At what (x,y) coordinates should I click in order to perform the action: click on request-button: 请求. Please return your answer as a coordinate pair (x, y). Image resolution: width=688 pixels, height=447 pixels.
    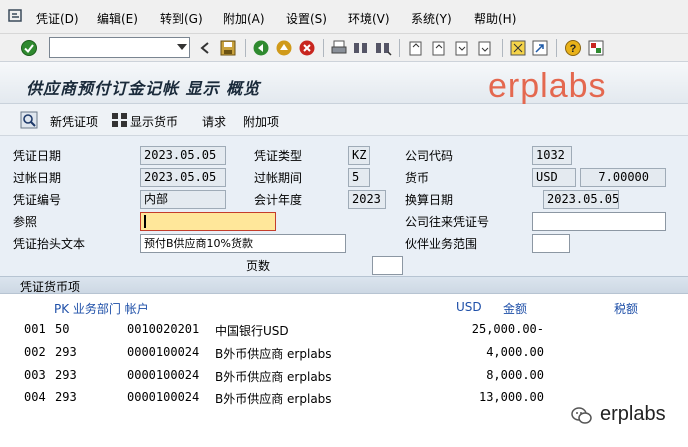
    Looking at the image, I should click on (214, 121).